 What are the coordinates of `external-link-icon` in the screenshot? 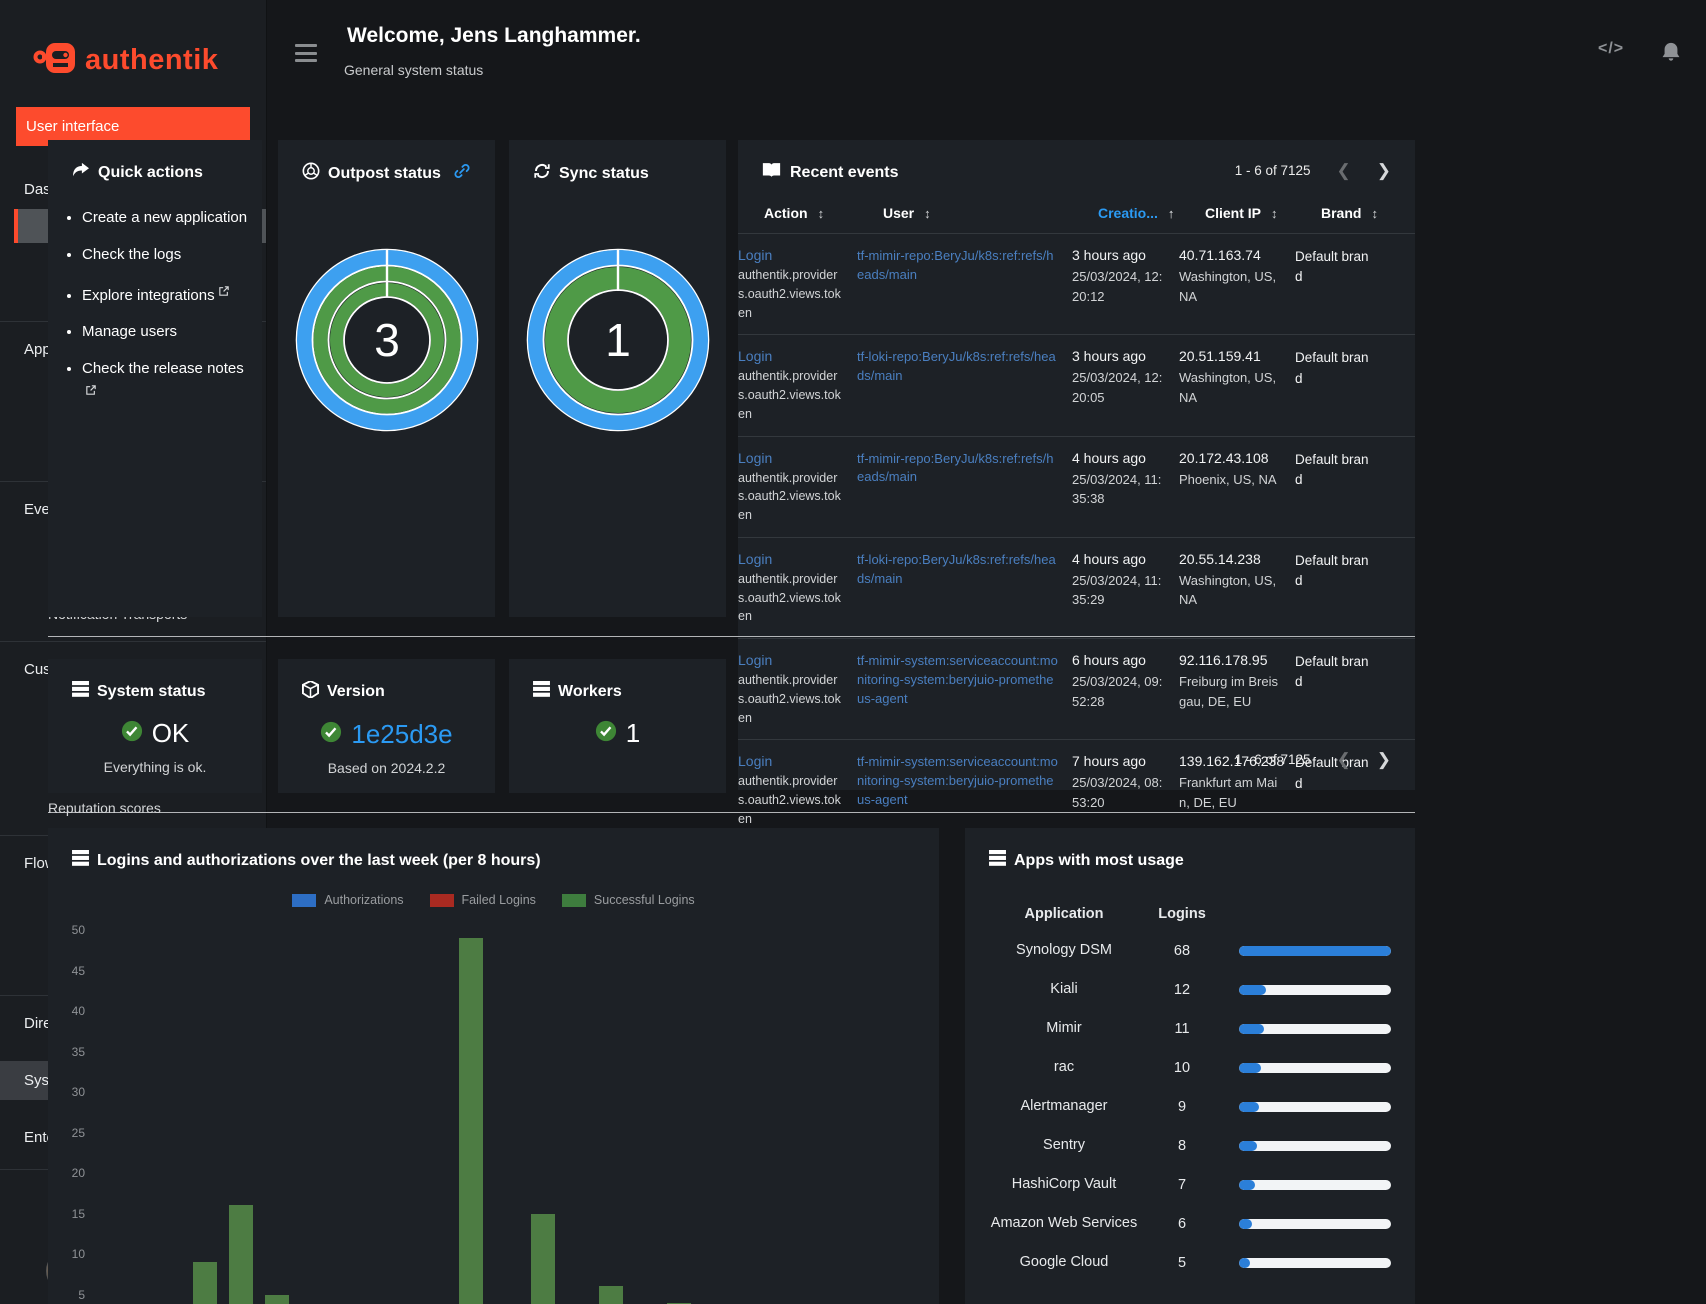 It's located at (223, 292).